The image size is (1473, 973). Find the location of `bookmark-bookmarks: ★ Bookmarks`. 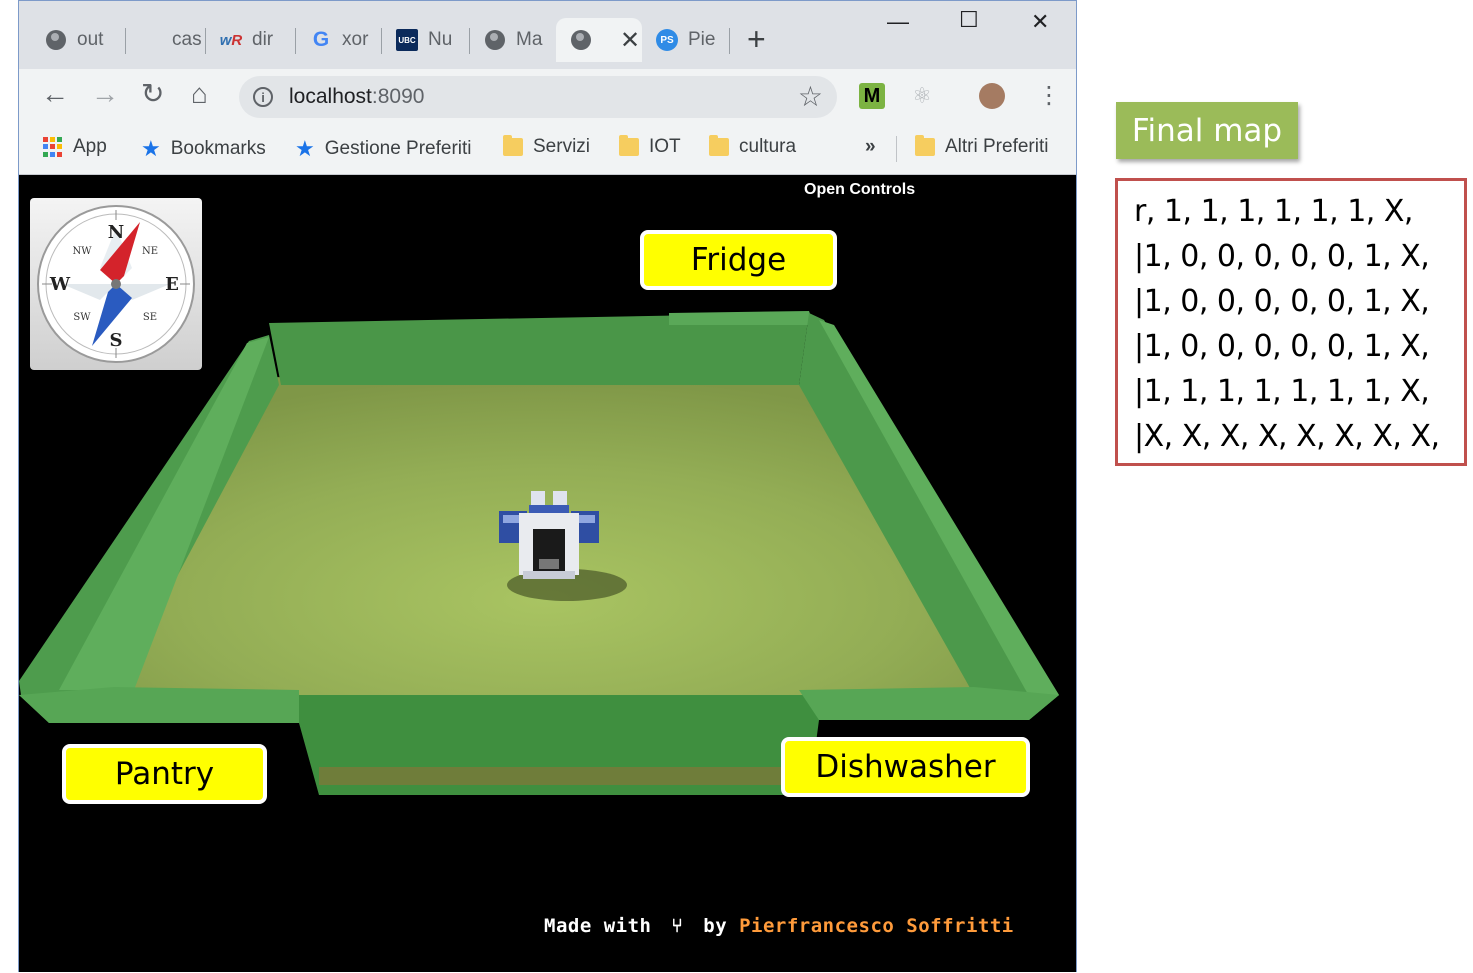

bookmark-bookmarks: ★ Bookmarks is located at coordinates (203, 149).